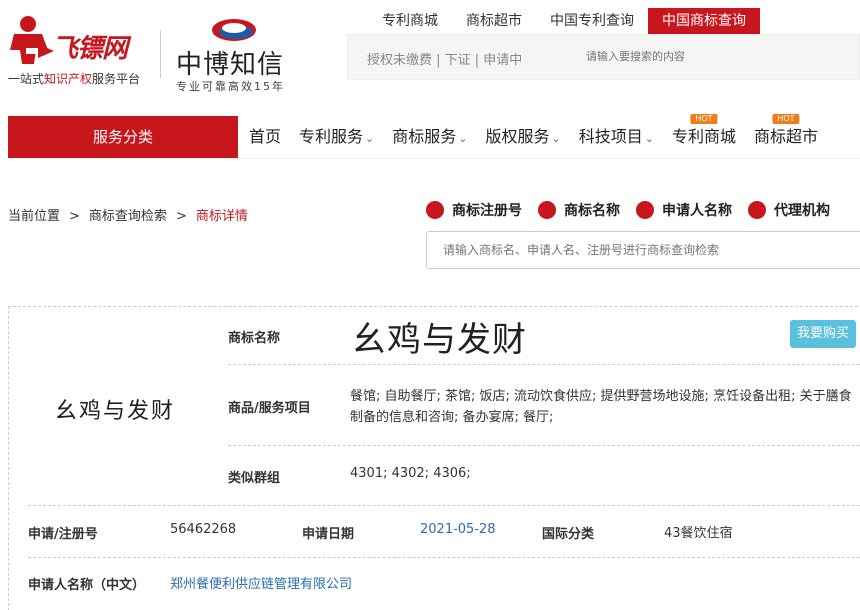 Image resolution: width=860 pixels, height=610 pixels. What do you see at coordinates (261, 582) in the screenshot?
I see `applicant-link: 郑州餐便利供应链管理有限公司` at bounding box center [261, 582].